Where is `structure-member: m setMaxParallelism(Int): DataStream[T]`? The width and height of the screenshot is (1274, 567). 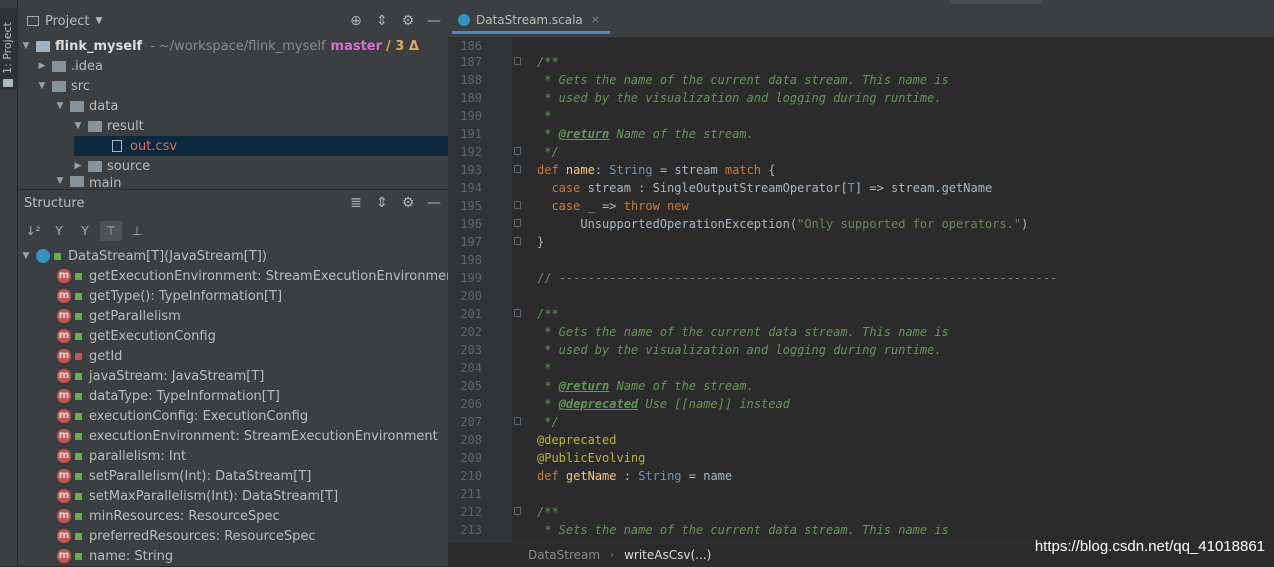 structure-member: m setMaxParallelism(Int): DataStream[T] is located at coordinates (197, 496).